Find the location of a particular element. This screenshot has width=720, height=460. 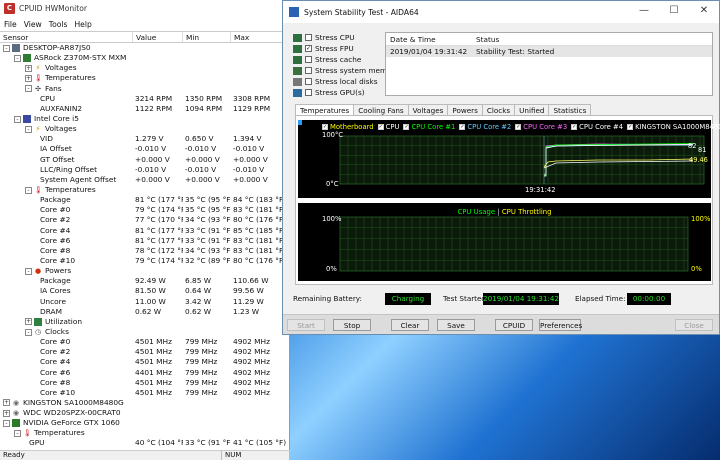

sensor-row: - ◷ Clocks is located at coordinates (144, 332).